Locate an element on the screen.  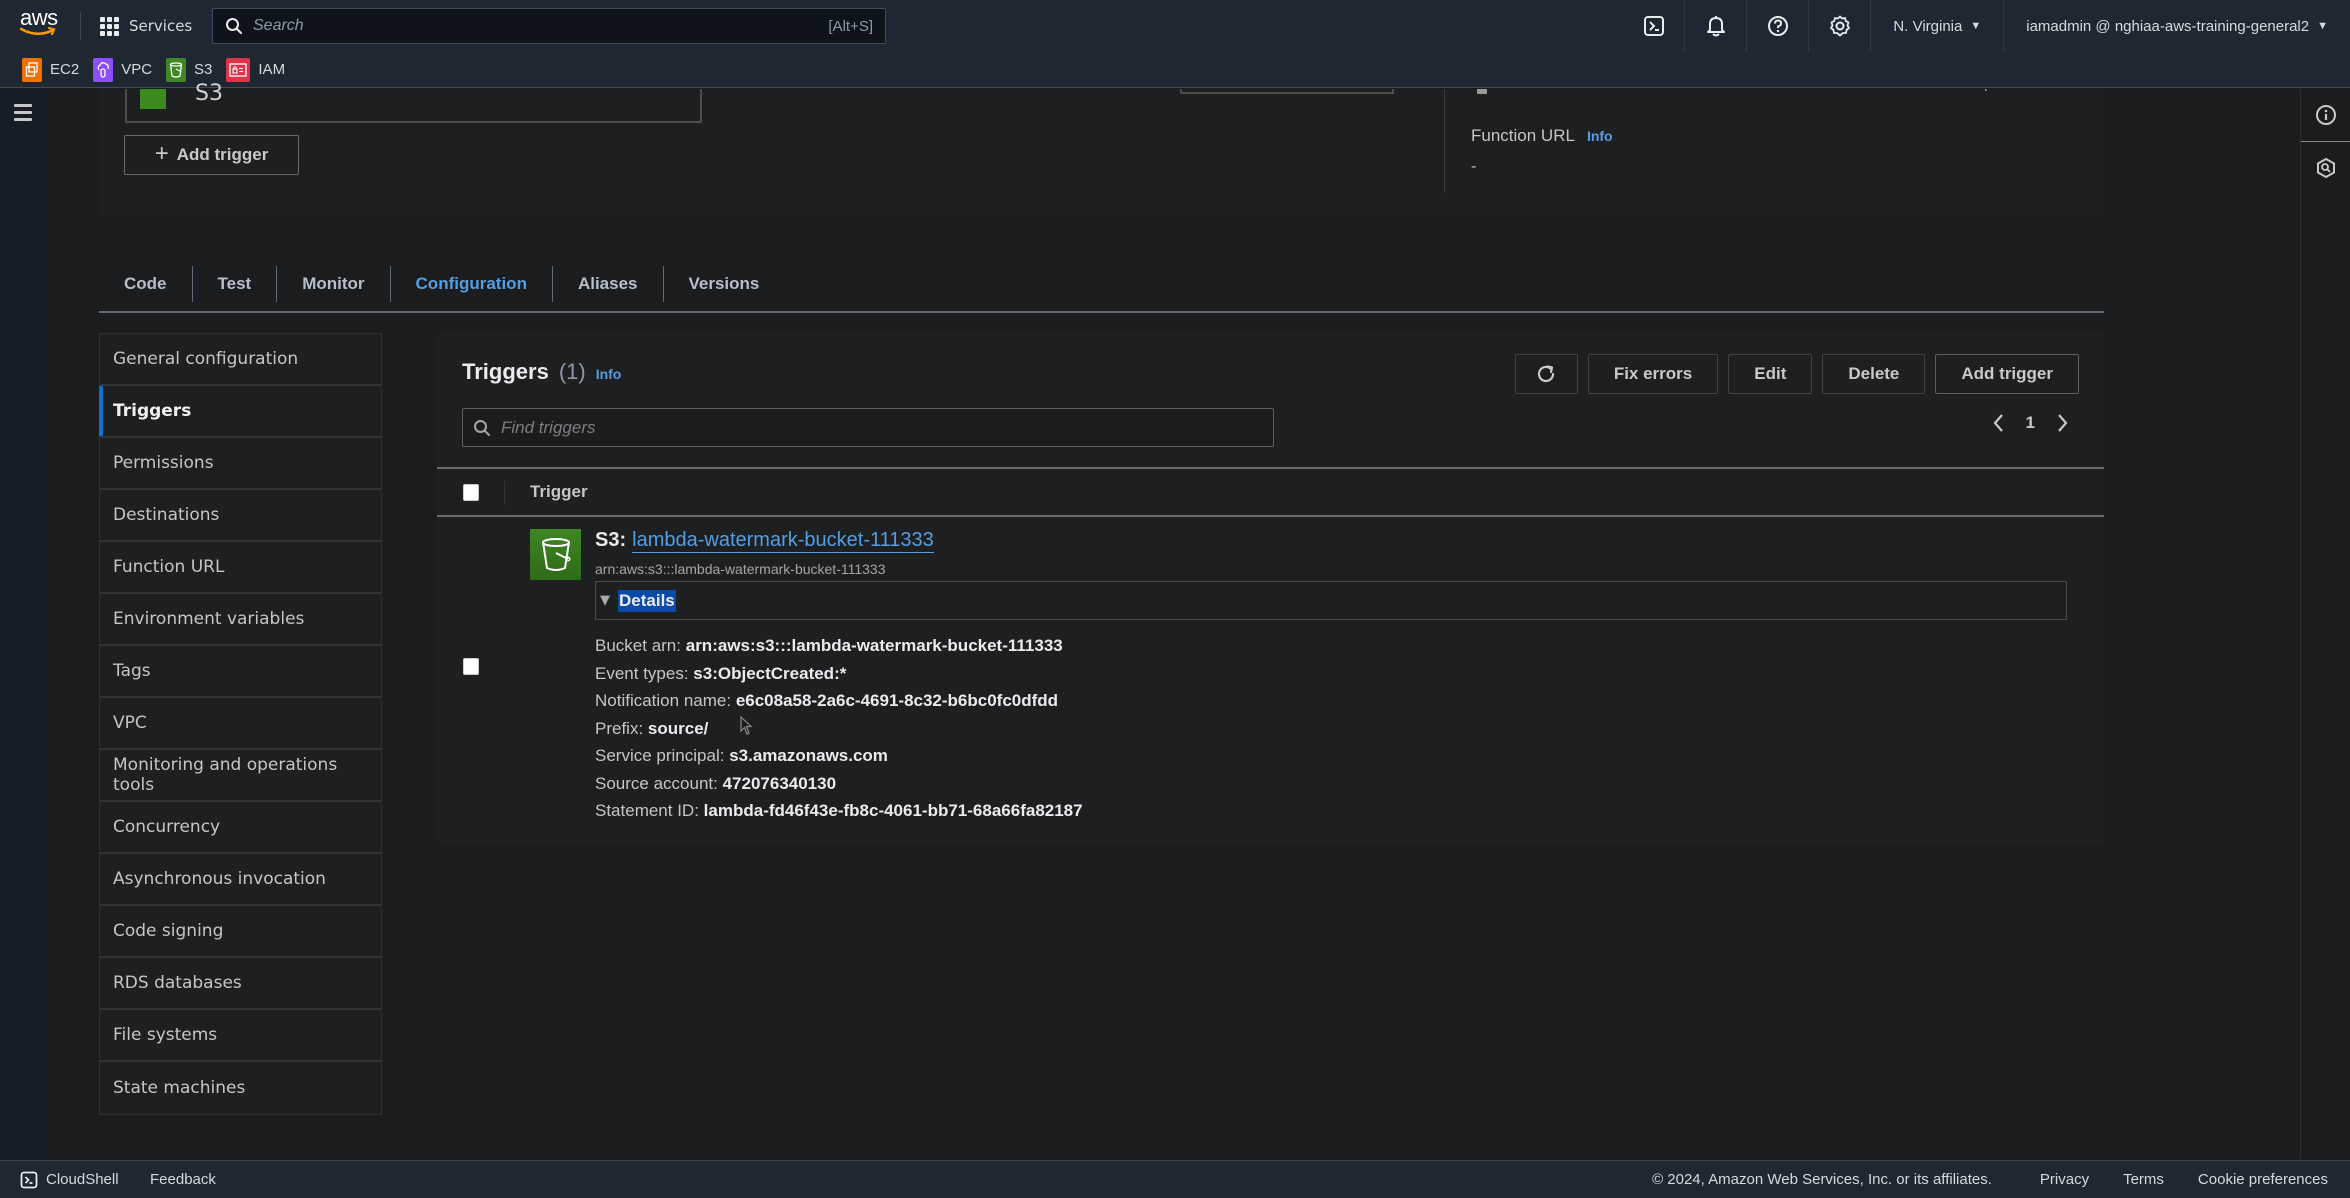
favorite-iam: IAM is located at coordinates (255, 69).